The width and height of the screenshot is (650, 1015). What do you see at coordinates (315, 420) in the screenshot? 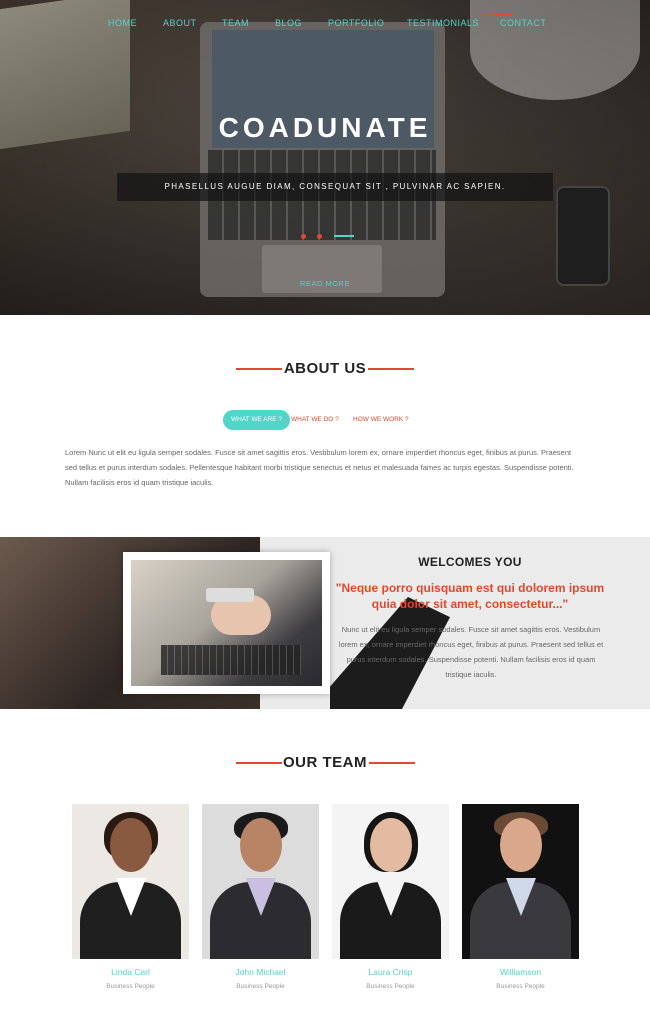
I see `tab-what-we-do: WHAT WE DO ?` at bounding box center [315, 420].